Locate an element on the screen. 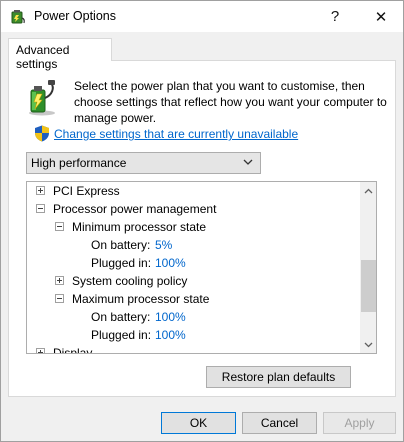 The image size is (404, 442). tree-item-pci-express: PCI Express is located at coordinates (193, 191).